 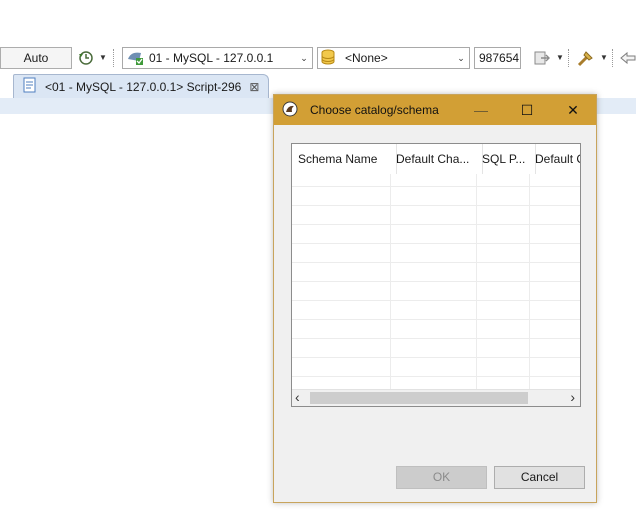 I want to click on close-icon: ⊠, so click(x=250, y=87).